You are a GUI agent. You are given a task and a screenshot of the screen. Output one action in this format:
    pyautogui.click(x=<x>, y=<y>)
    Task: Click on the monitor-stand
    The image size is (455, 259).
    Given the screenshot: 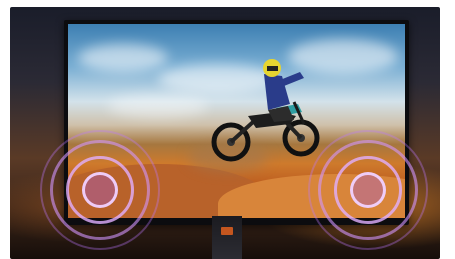 What is the action you would take?
    pyautogui.click(x=227, y=237)
    